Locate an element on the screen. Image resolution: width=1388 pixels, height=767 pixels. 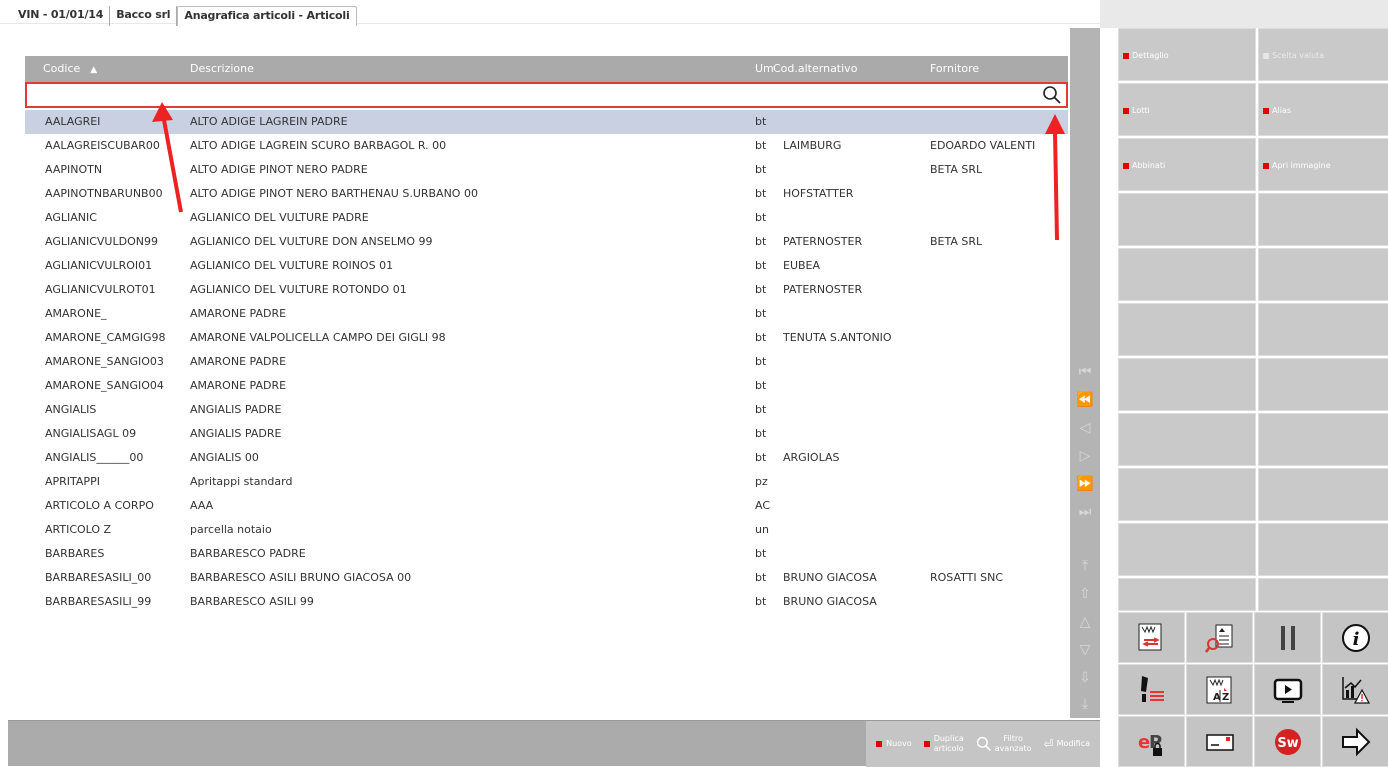
tab-anagrafica-articoli: Anagrafica articoli - Articoli is located at coordinates (267, 16).